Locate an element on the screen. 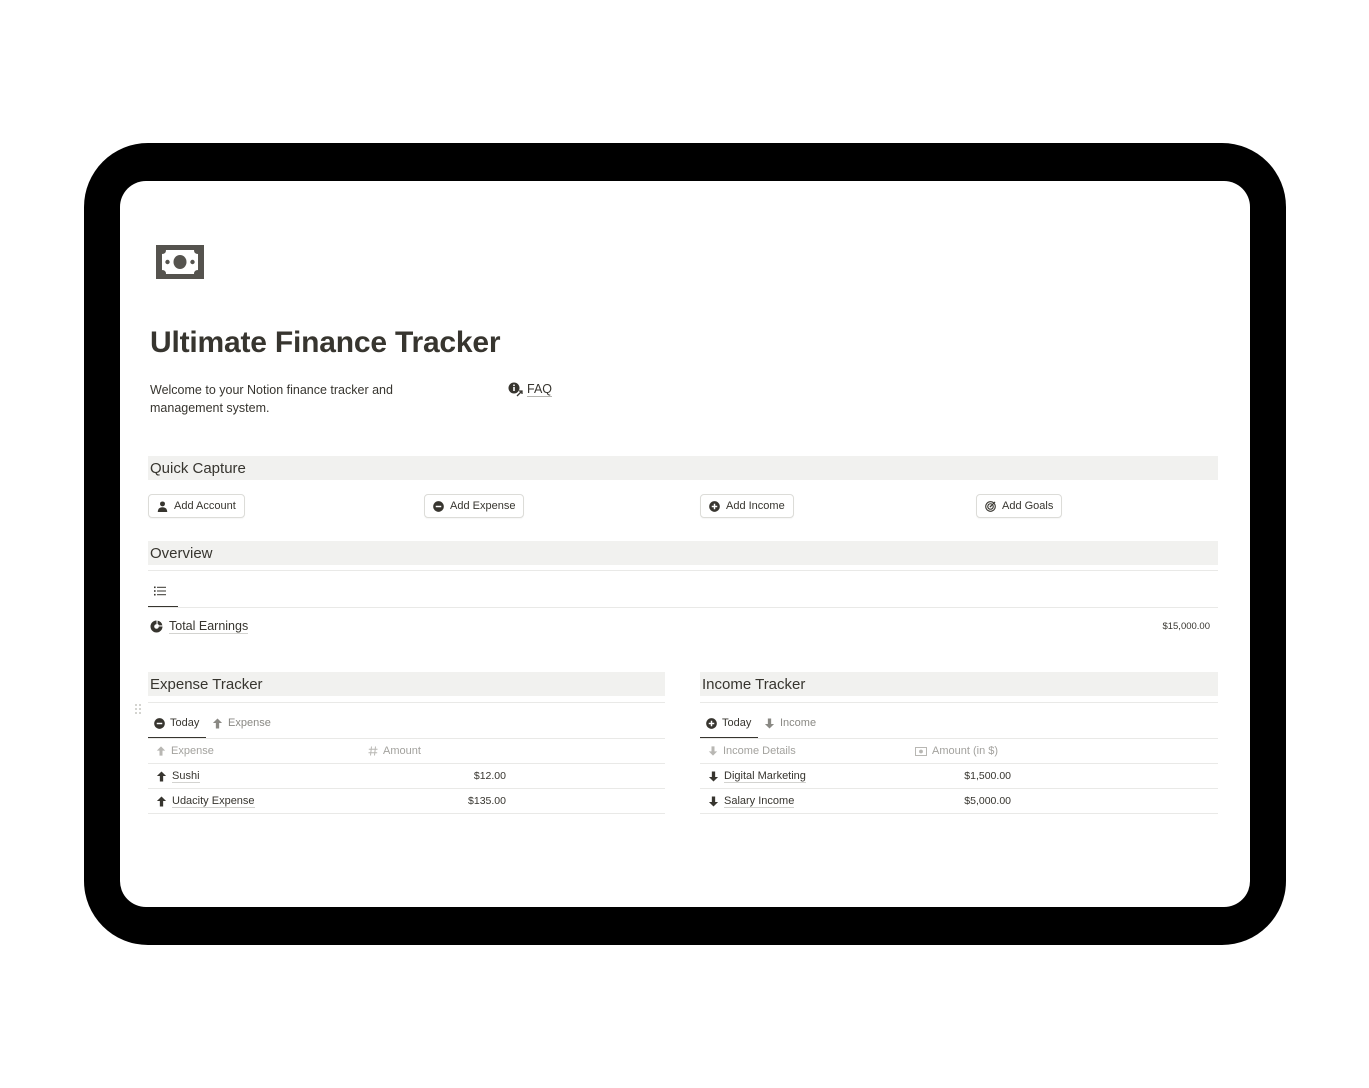 The width and height of the screenshot is (1369, 1088). income-details-column-label: Income Details is located at coordinates (759, 751).